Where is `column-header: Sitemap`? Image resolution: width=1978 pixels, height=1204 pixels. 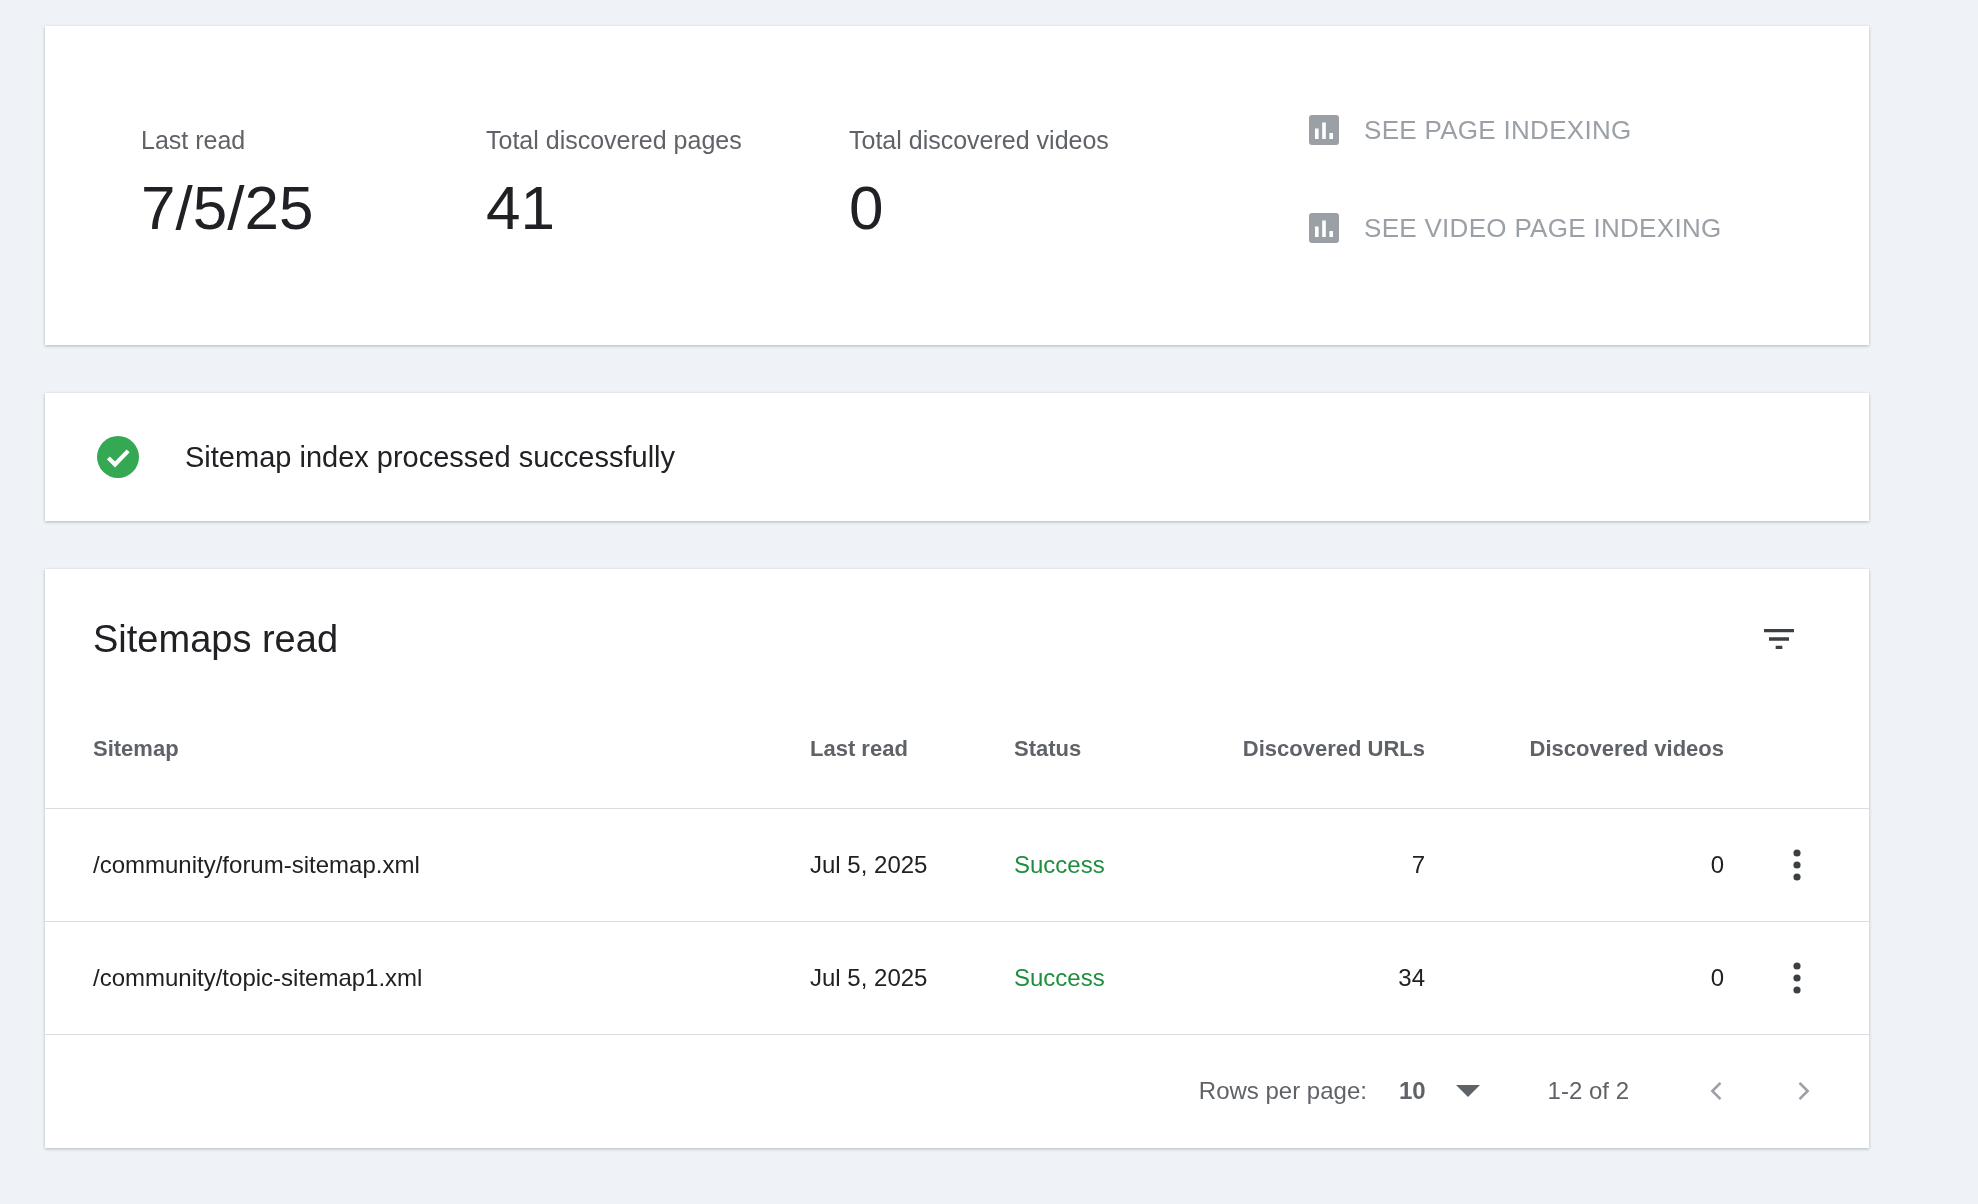 column-header: Sitemap is located at coordinates (136, 748).